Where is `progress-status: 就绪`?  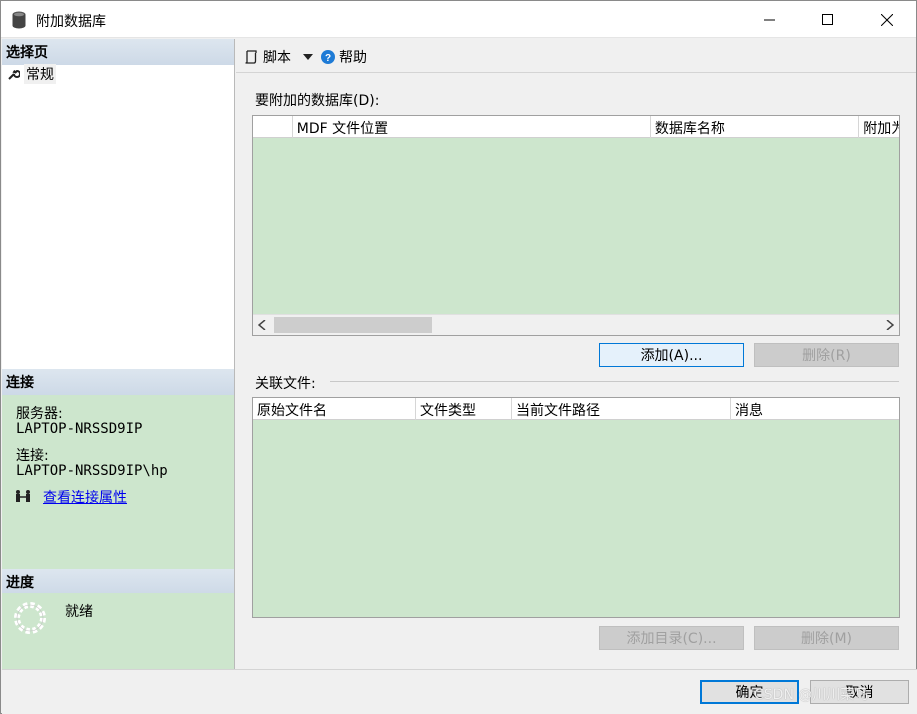
progress-status: 就绪 is located at coordinates (79, 612).